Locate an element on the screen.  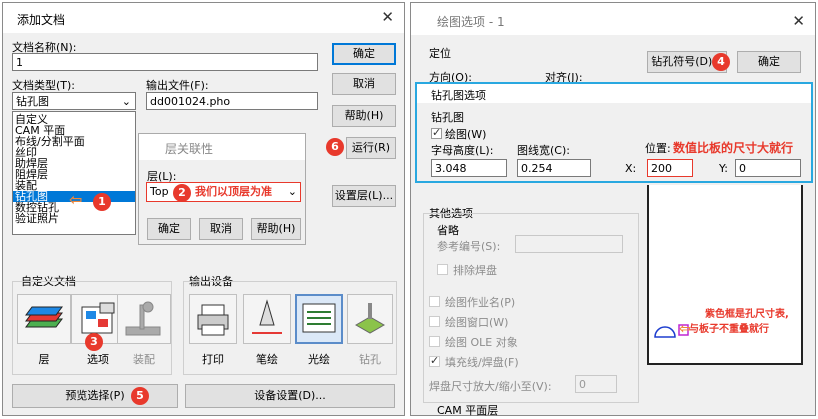
char-height-input: 3.048 is located at coordinates (469, 168).